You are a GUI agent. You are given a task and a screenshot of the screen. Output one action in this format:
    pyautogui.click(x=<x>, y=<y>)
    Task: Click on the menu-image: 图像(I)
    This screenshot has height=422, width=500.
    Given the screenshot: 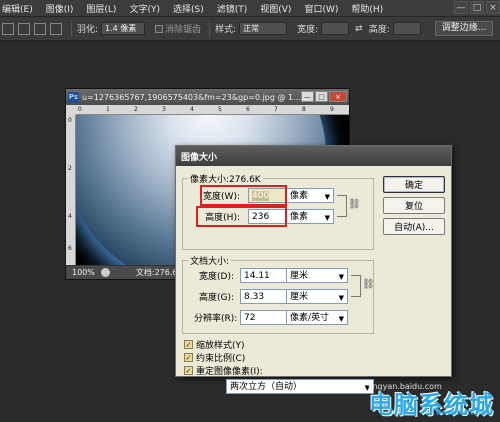 What is the action you would take?
    pyautogui.click(x=60, y=8)
    